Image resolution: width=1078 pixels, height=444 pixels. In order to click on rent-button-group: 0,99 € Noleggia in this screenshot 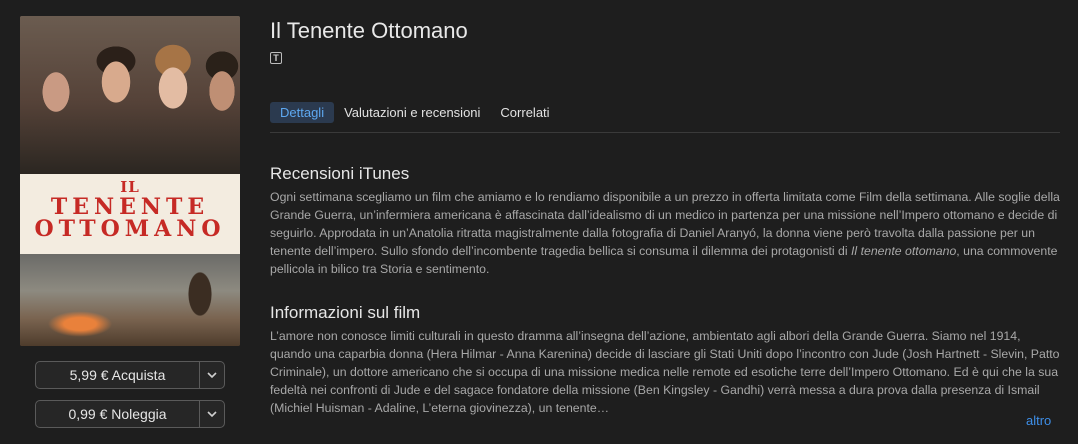, I will do `click(130, 414)`.